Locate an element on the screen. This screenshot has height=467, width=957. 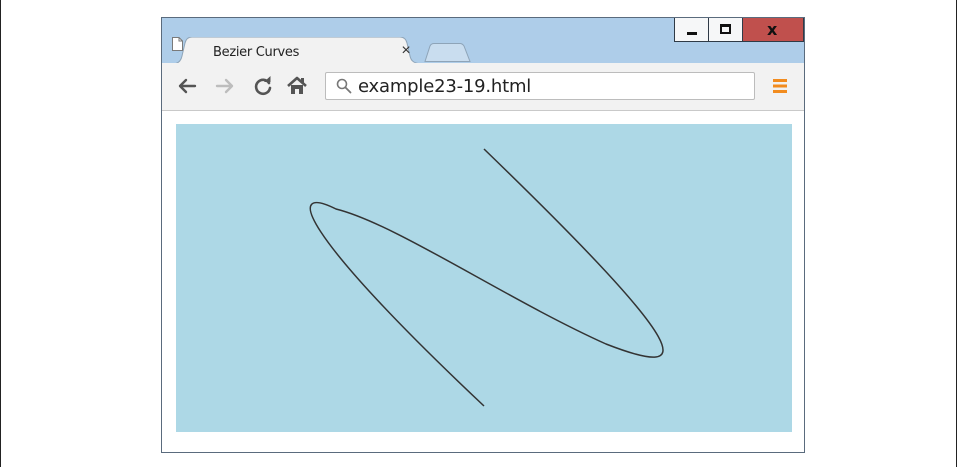
reload-icon is located at coordinates (263, 86).